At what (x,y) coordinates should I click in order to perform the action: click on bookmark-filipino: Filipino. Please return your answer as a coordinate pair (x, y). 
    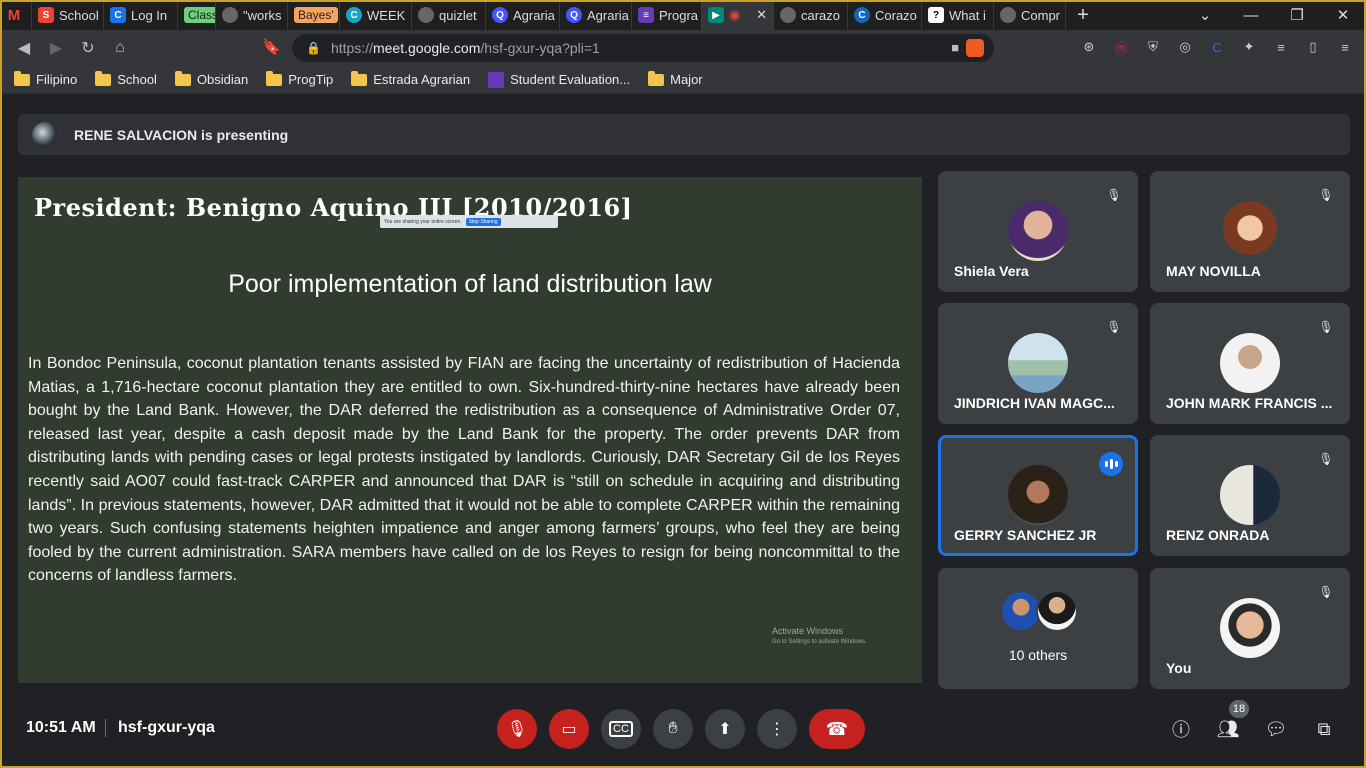
    Looking at the image, I should click on (45, 78).